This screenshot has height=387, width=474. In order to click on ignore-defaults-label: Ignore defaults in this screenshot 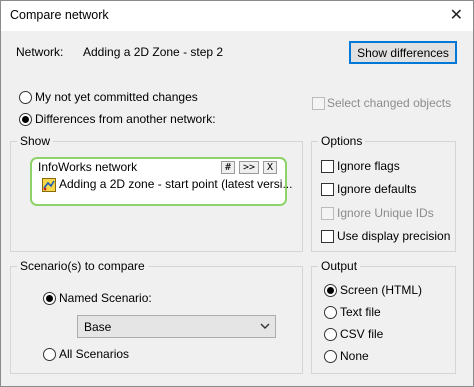, I will do `click(377, 189)`.